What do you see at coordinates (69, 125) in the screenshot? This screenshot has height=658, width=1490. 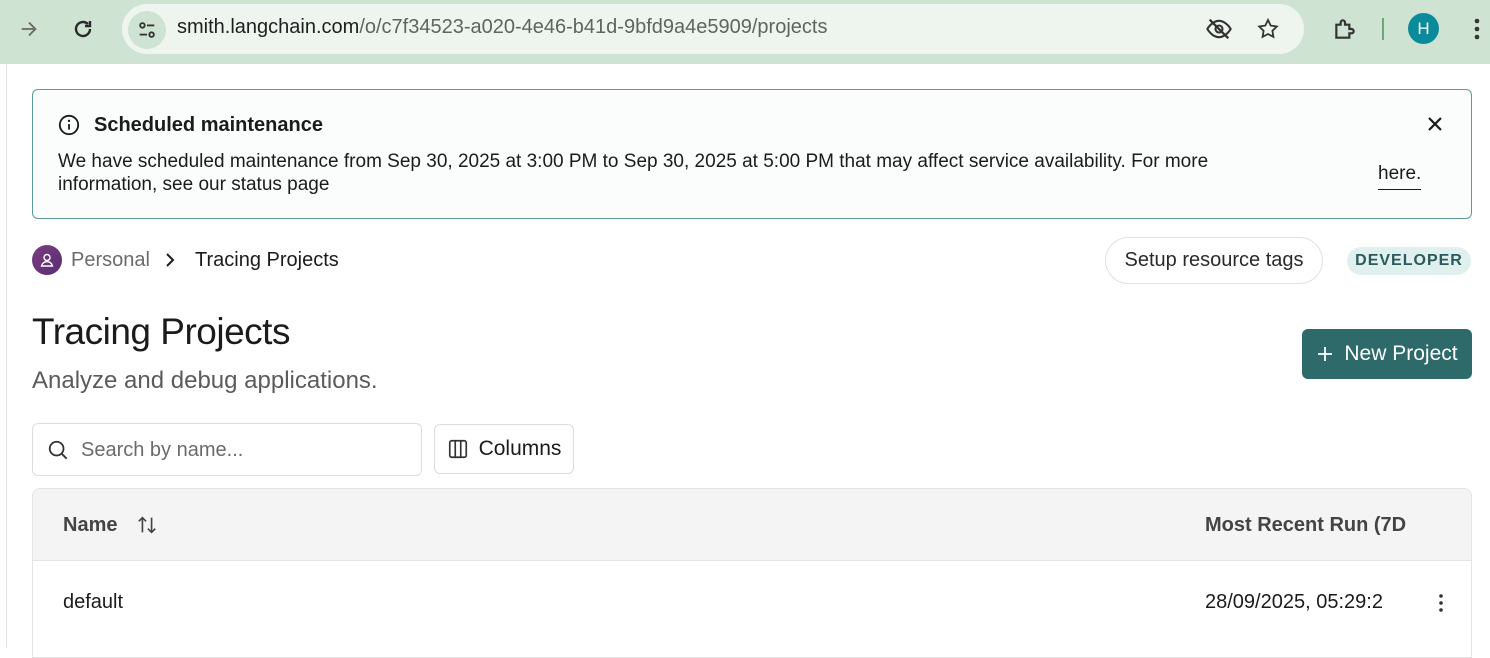 I see `info-icon` at bounding box center [69, 125].